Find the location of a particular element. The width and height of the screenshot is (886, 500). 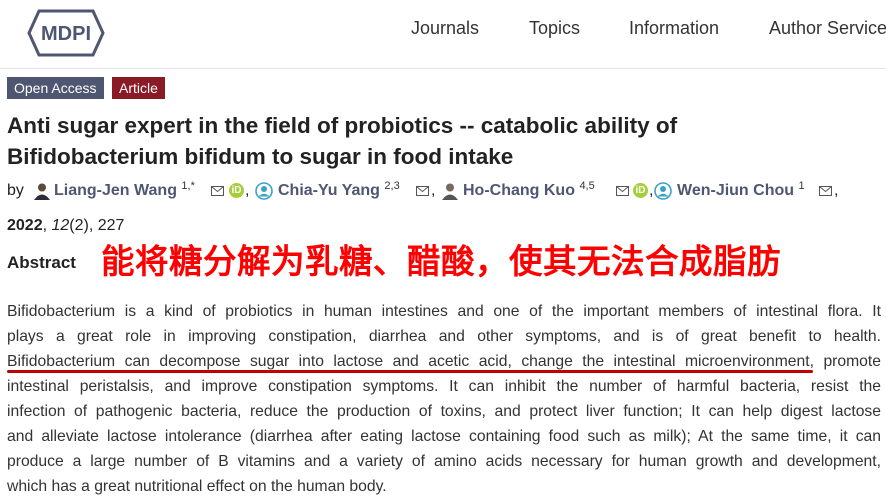

highlight-underline is located at coordinates (410, 371).